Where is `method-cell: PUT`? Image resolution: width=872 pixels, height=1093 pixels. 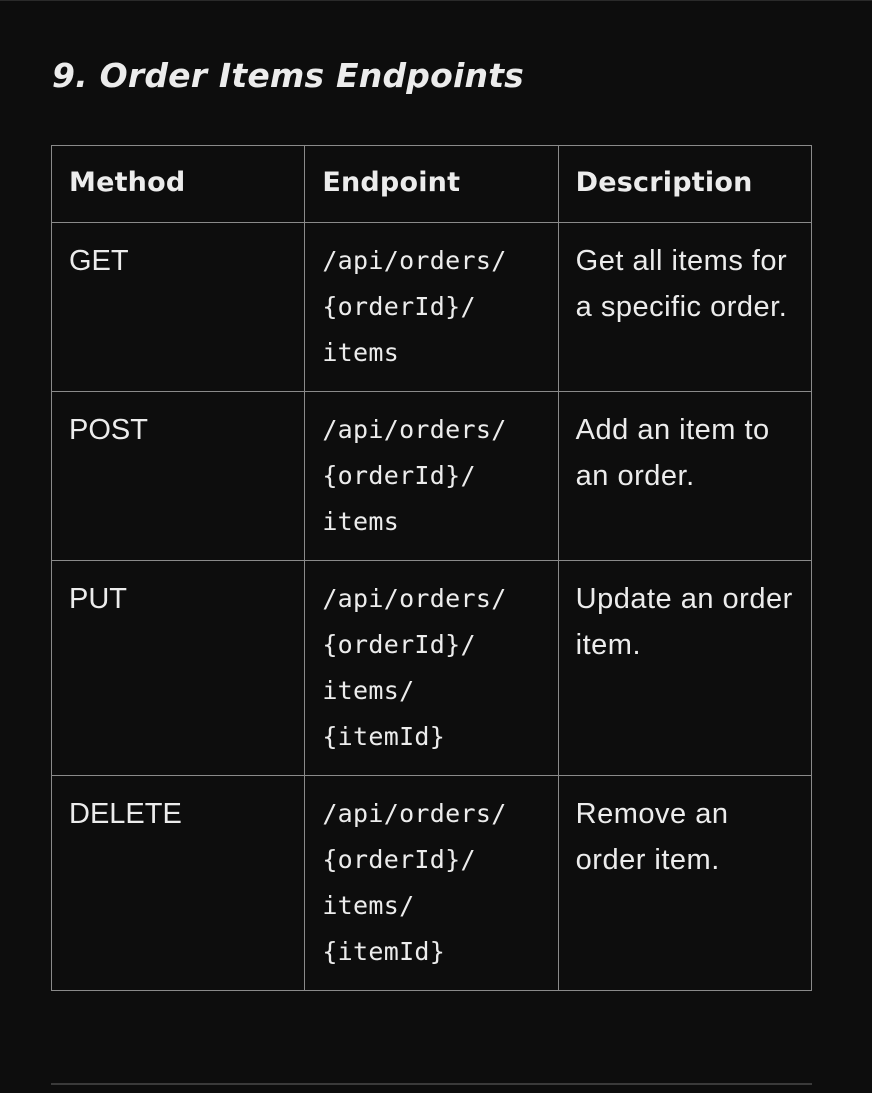
method-cell: PUT is located at coordinates (178, 668).